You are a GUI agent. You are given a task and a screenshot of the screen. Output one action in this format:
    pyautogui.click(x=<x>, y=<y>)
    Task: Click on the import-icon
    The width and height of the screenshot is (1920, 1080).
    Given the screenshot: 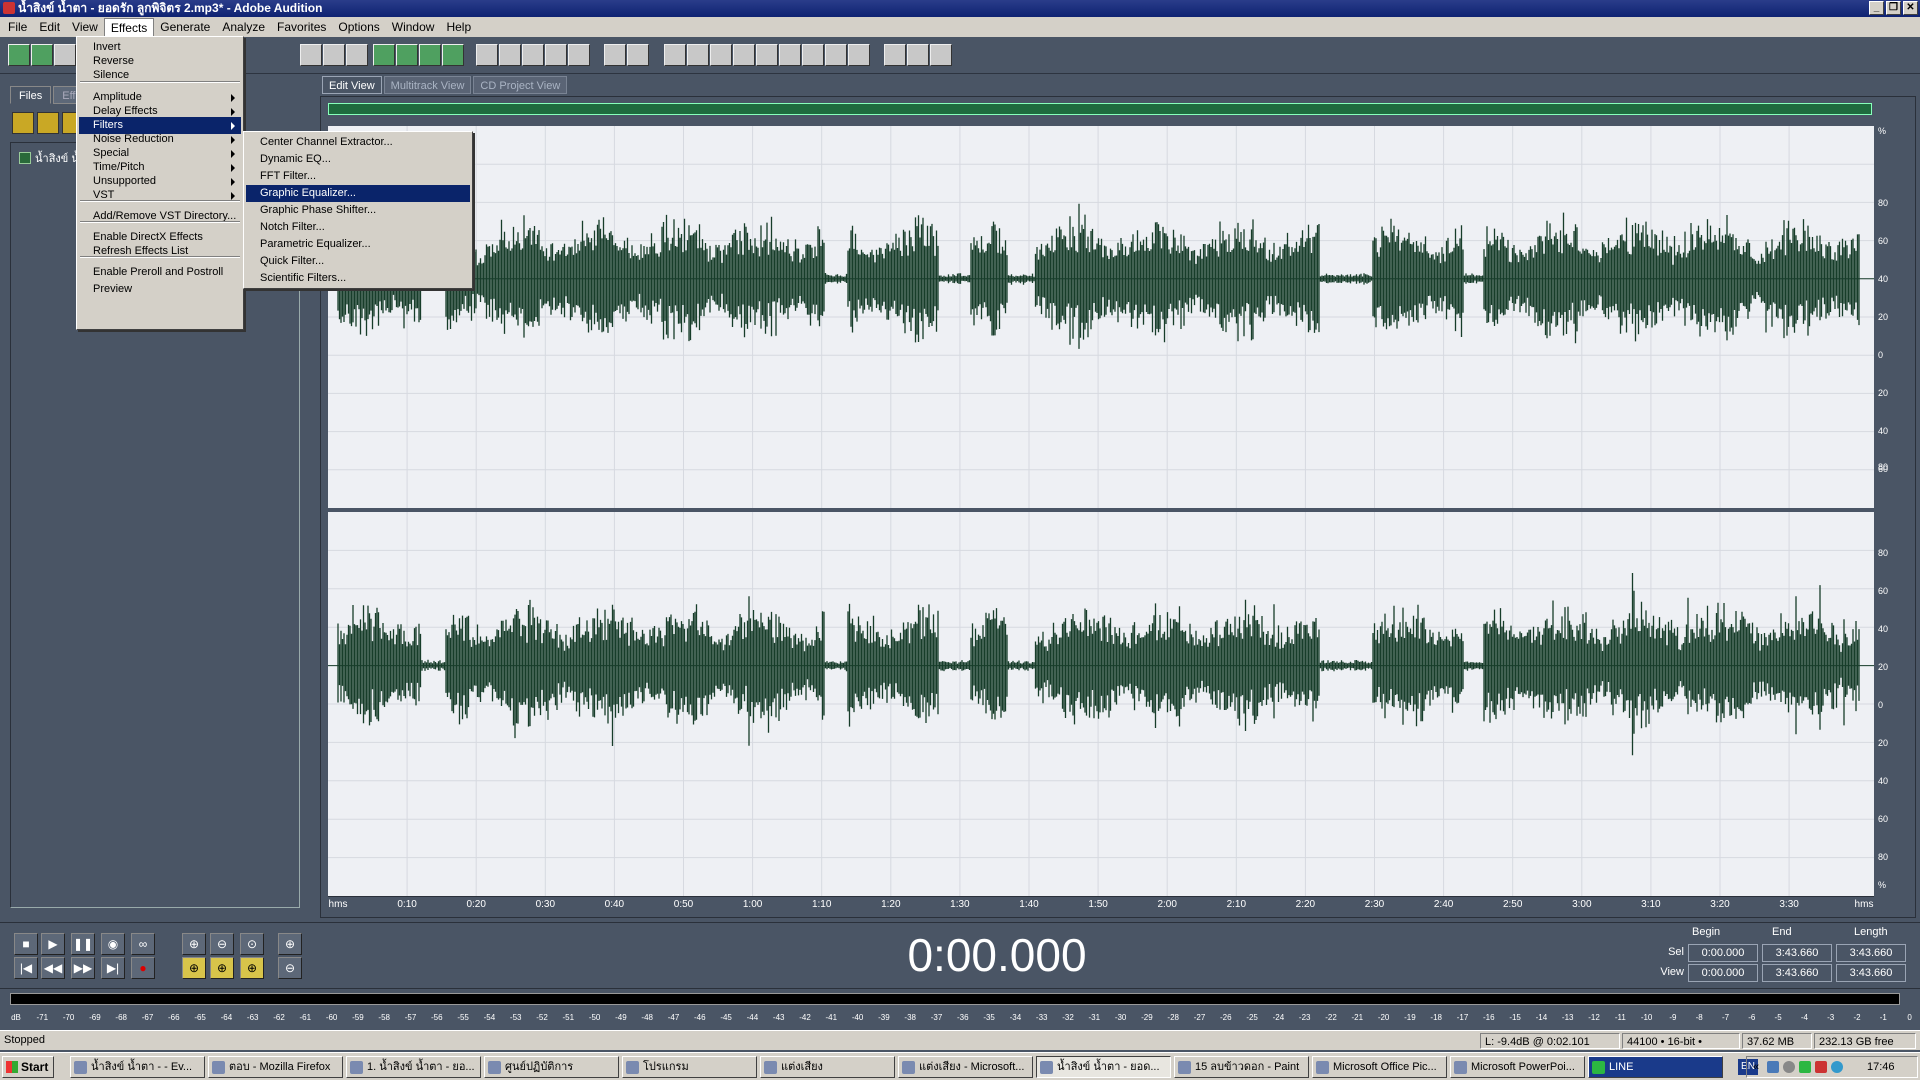 What is the action you would take?
    pyautogui.click(x=48, y=123)
    